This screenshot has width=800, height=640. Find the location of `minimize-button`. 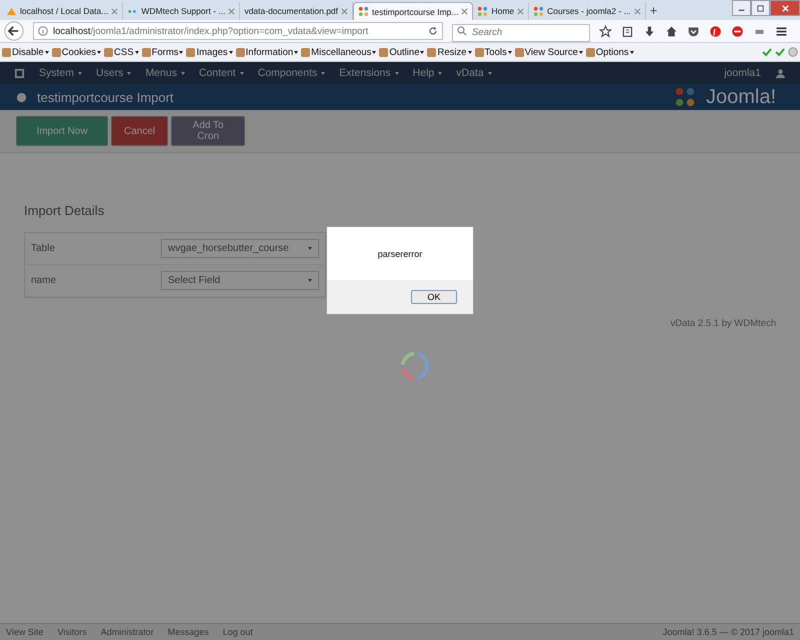

minimize-button is located at coordinates (741, 8).